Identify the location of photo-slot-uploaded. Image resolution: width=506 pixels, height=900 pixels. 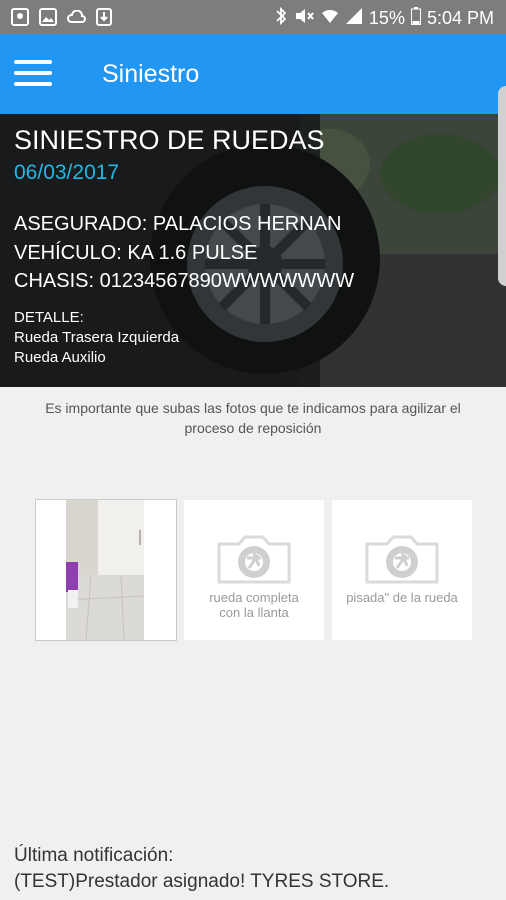
(106, 570).